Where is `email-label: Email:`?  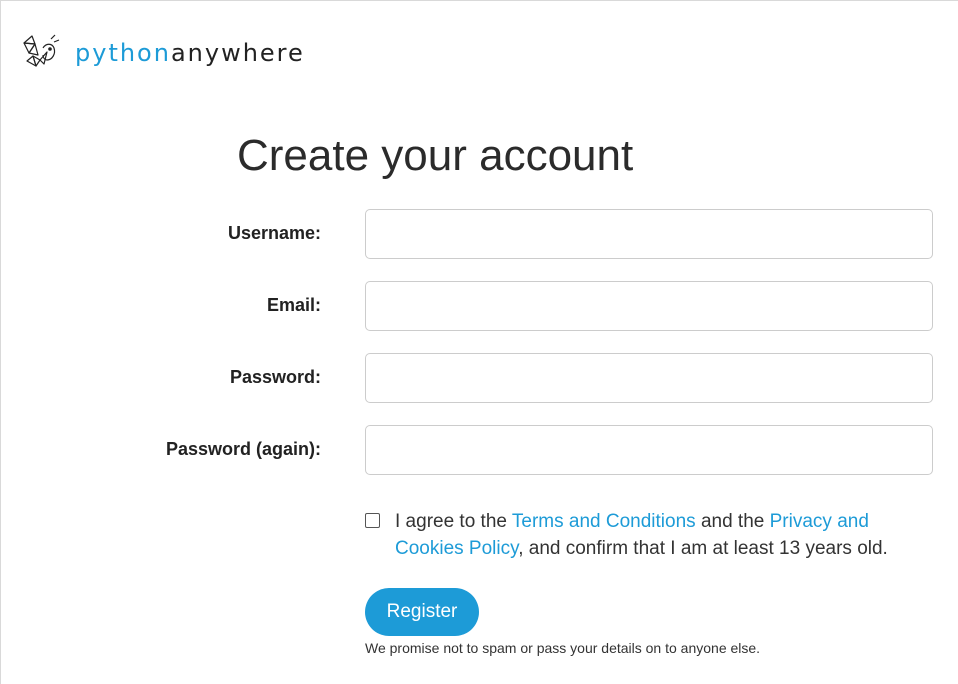 email-label: Email: is located at coordinates (293, 305).